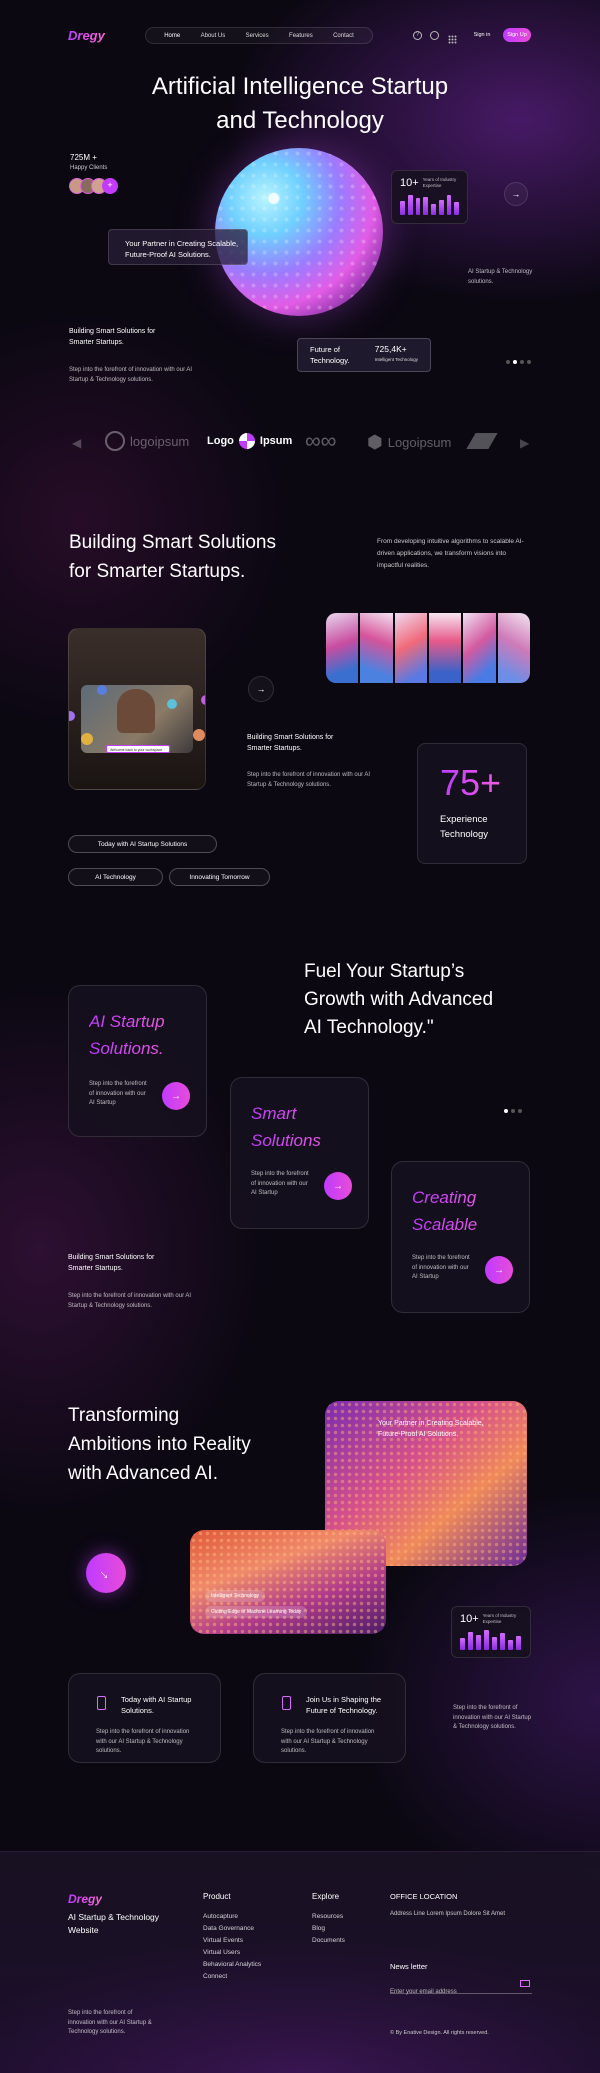 This screenshot has height=2073, width=600. I want to click on grid-menu-icon, so click(452, 37).